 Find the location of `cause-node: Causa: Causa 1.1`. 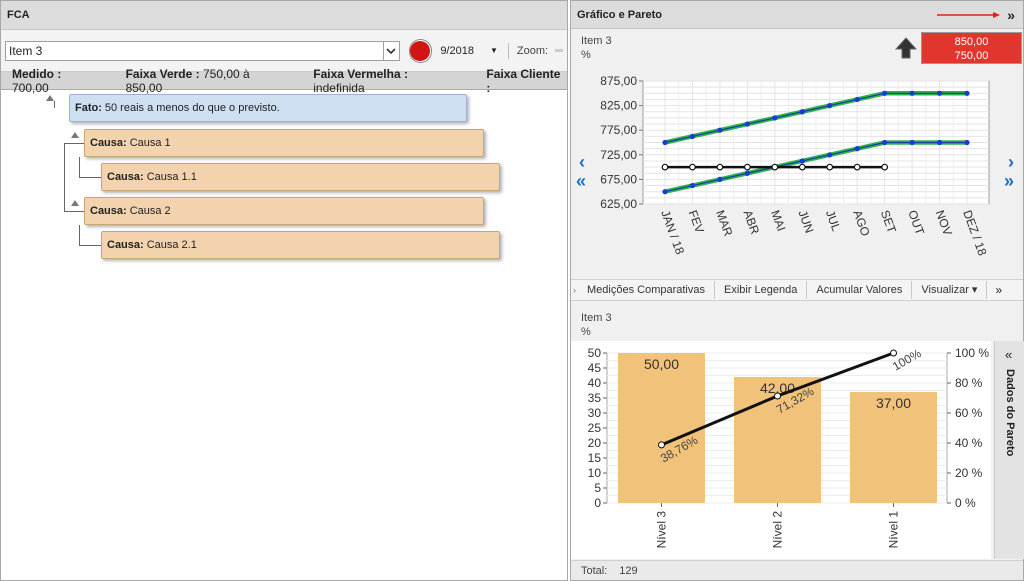

cause-node: Causa: Causa 1.1 is located at coordinates (300, 177).